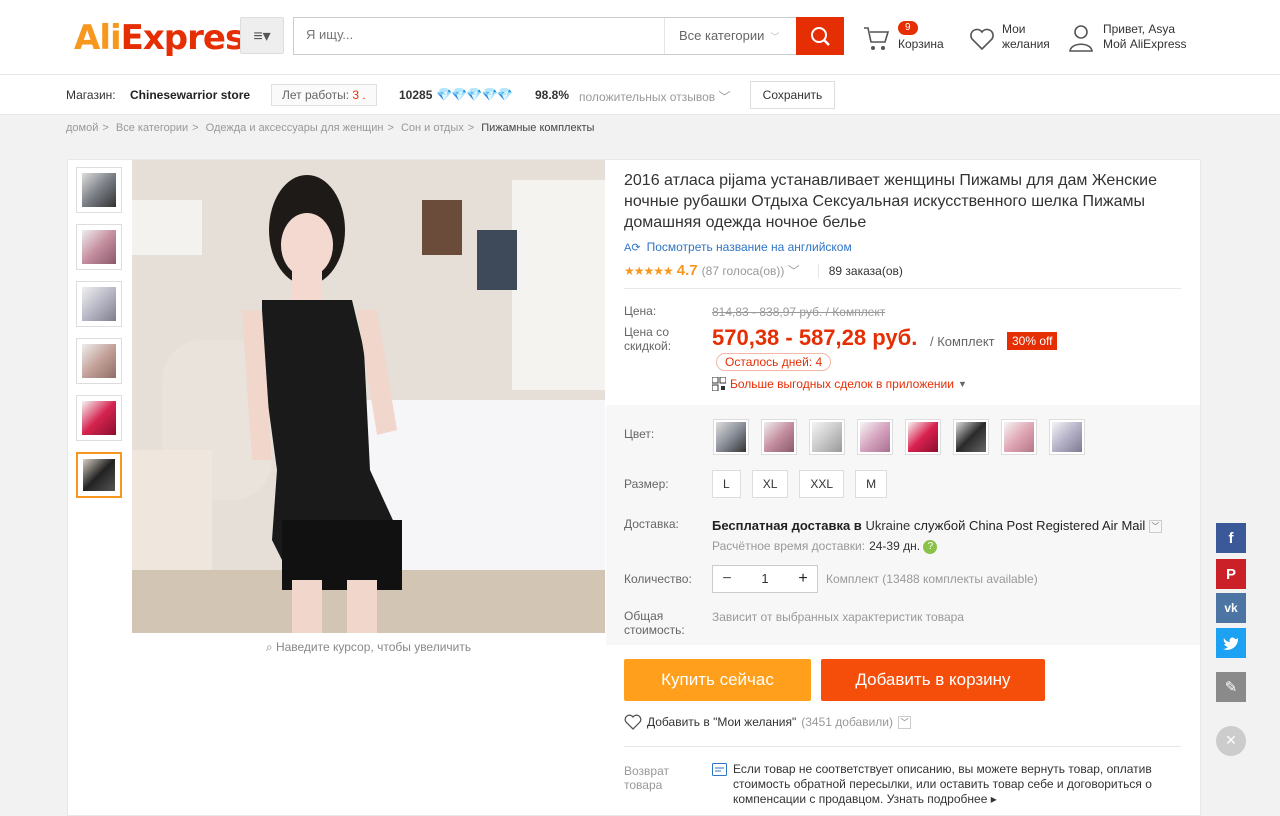  I want to click on cart-count-badge: 9, so click(908, 28).